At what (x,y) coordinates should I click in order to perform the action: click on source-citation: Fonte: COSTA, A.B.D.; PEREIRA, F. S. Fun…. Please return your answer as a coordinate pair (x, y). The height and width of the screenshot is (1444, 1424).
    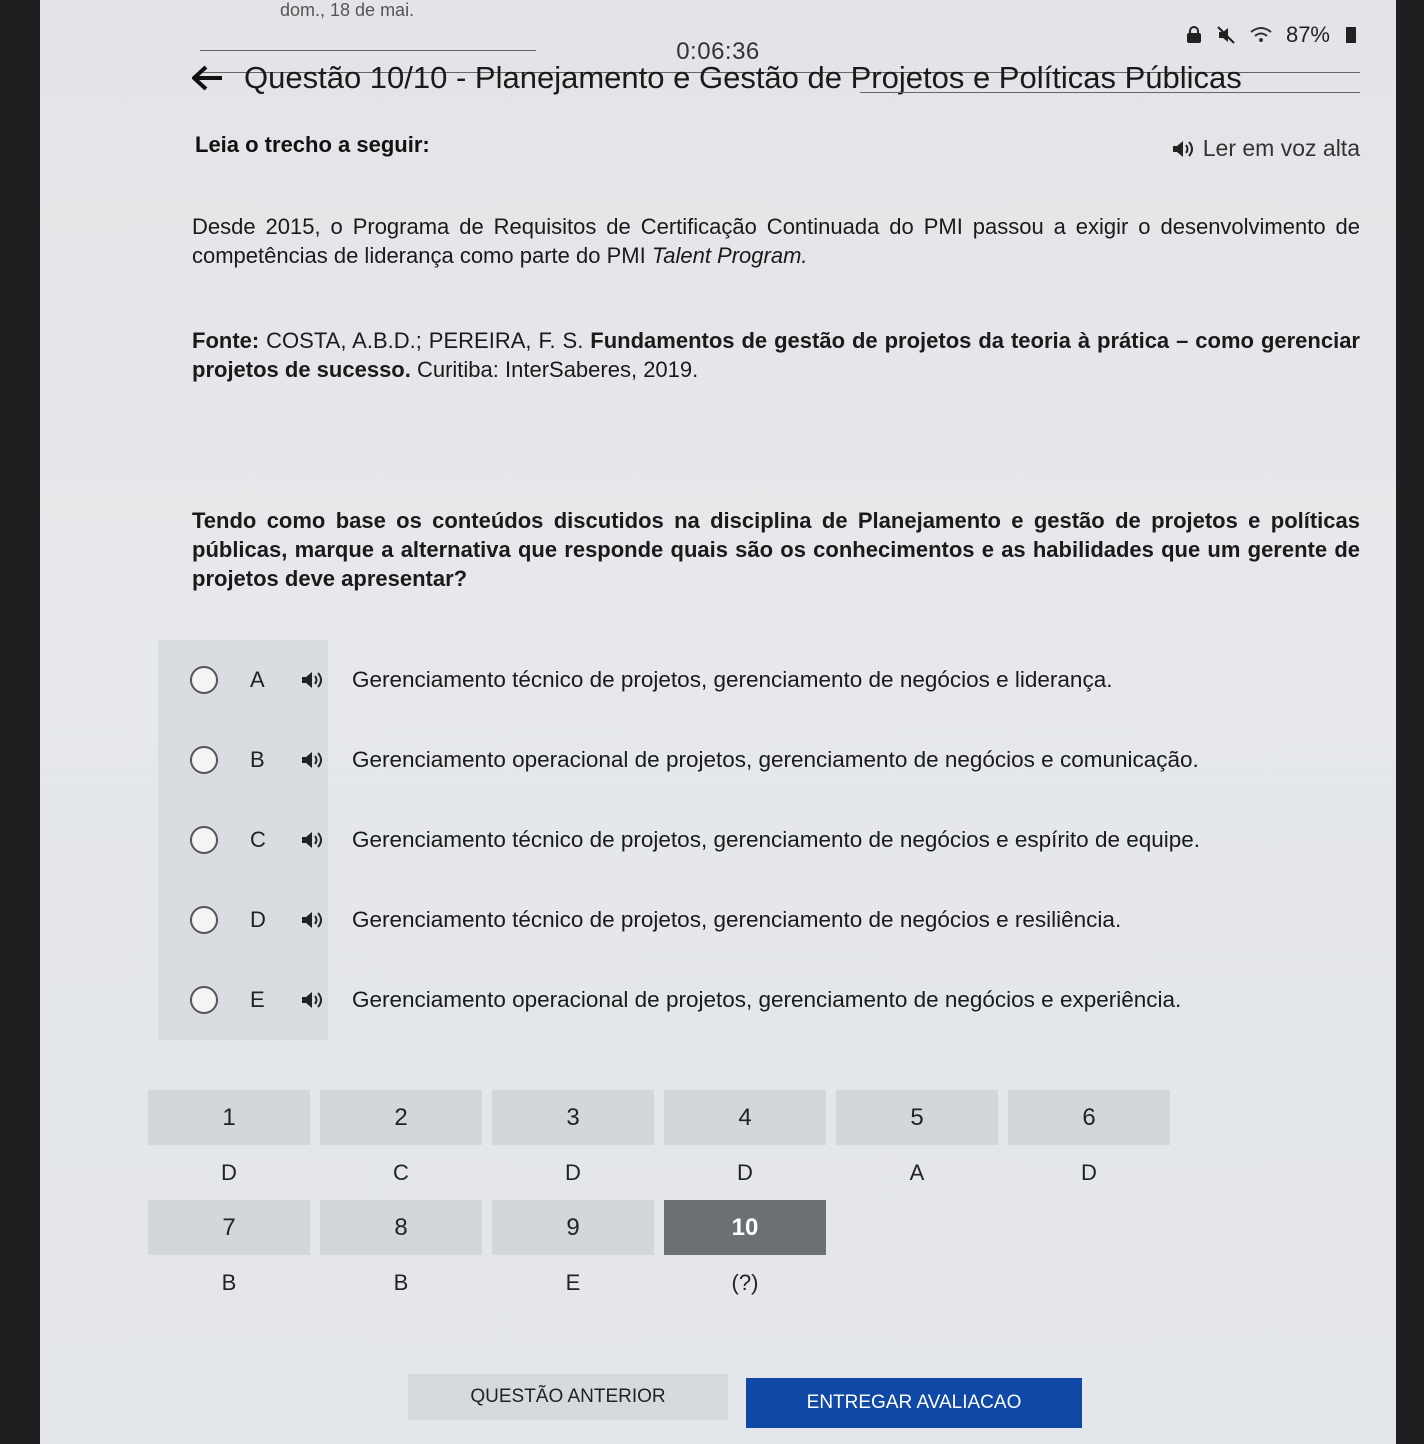
    Looking at the image, I should click on (776, 355).